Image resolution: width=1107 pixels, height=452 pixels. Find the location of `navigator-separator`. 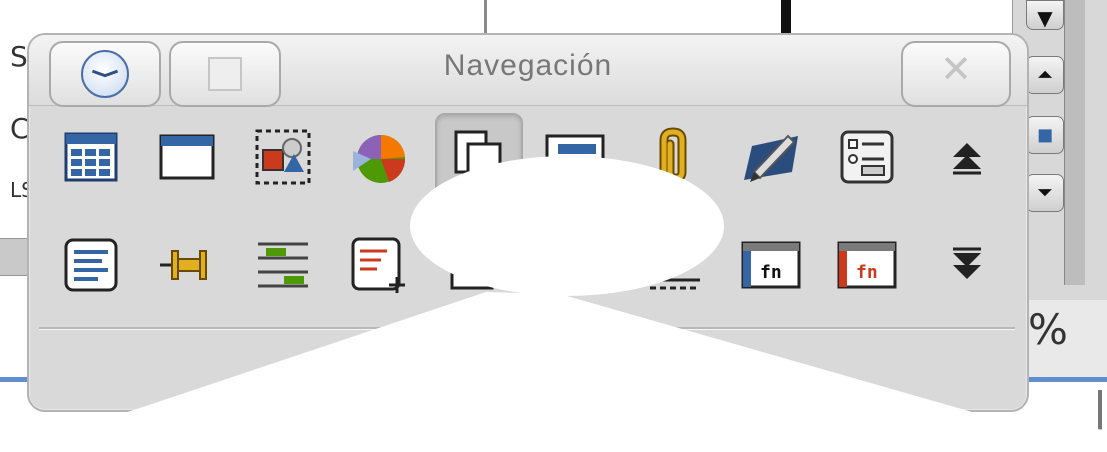

navigator-separator is located at coordinates (527, 328).